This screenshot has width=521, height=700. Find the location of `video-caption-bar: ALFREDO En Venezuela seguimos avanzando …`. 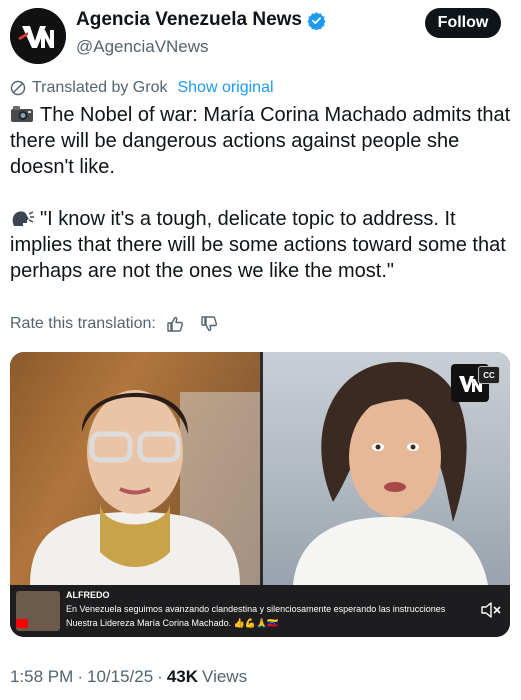

video-caption-bar: ALFREDO En Venezuela seguimos avanzando … is located at coordinates (260, 611).